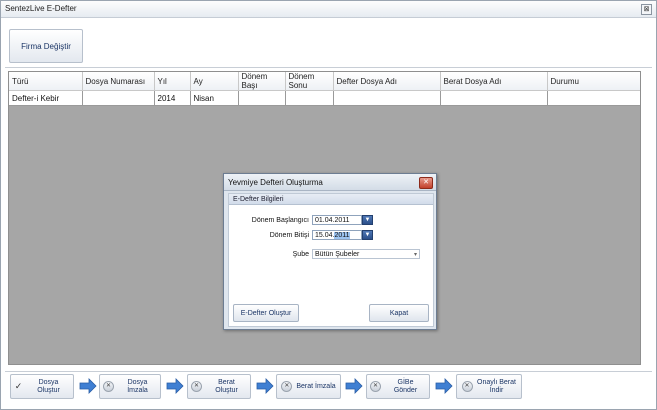  I want to click on change-company-button: Firma Değiştir, so click(46, 46).